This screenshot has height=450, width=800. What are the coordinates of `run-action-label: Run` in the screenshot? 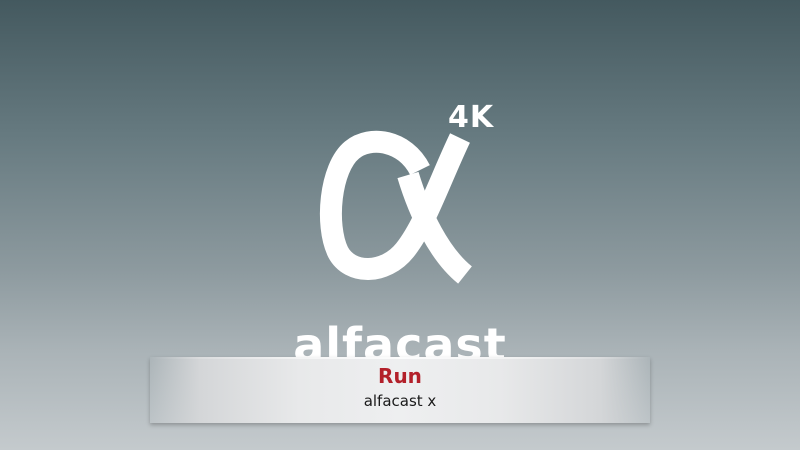 It's located at (400, 376).